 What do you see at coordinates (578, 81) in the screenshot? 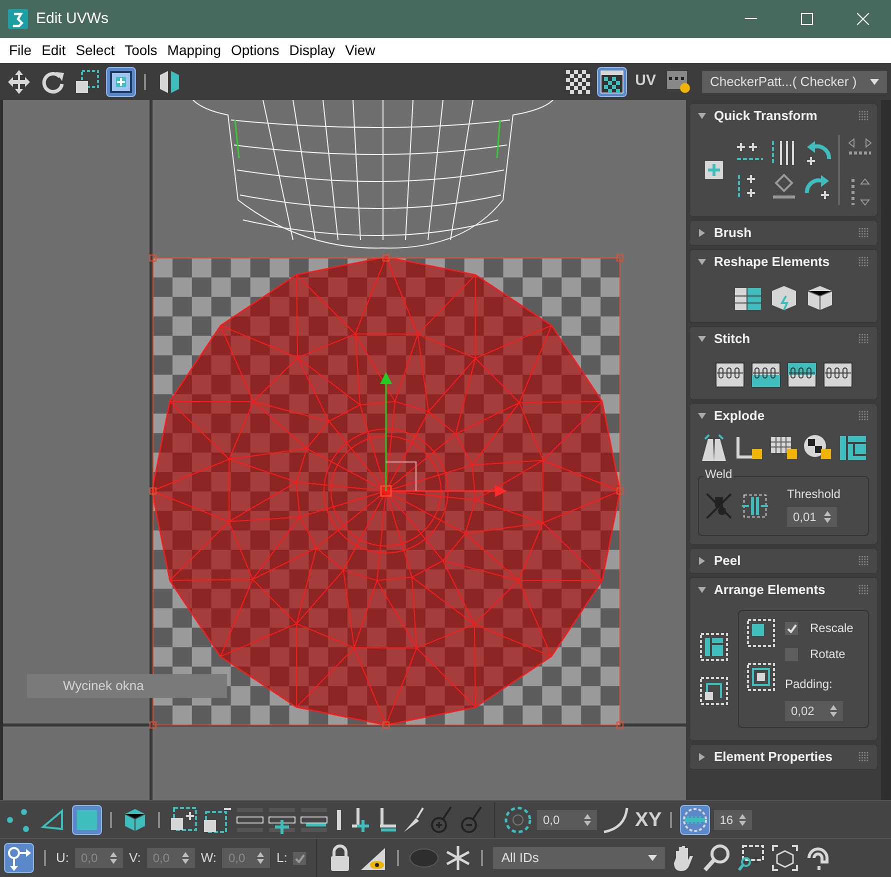
I see `checker-pattern-icon` at bounding box center [578, 81].